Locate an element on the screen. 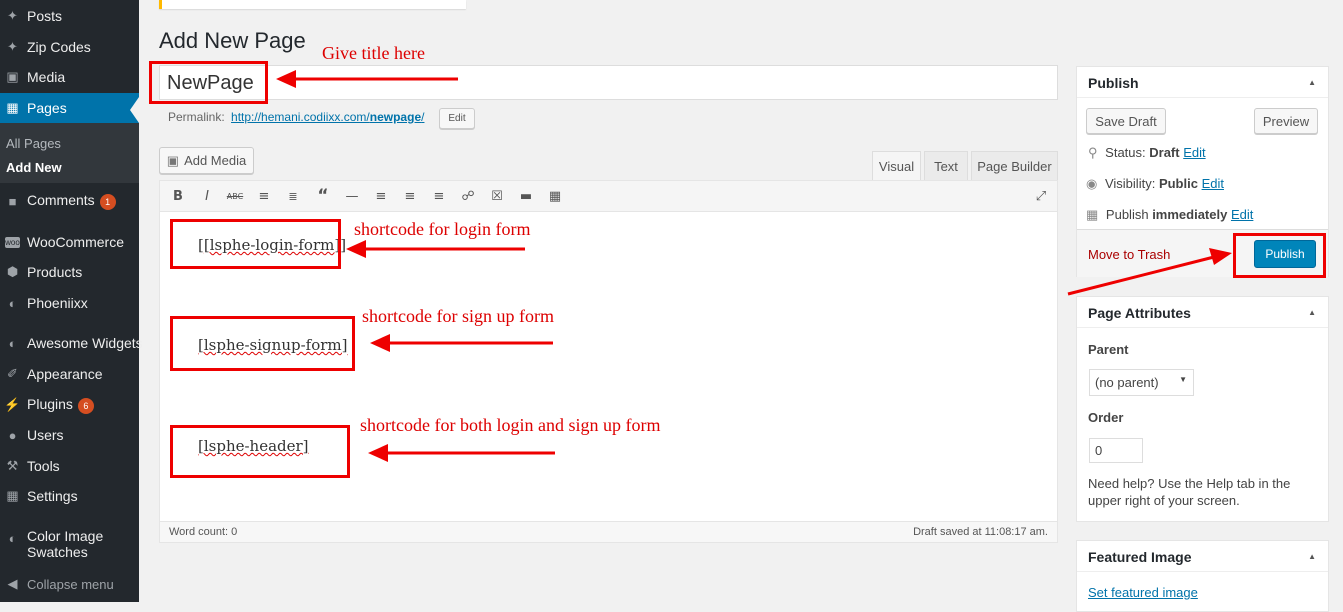  link-icon: ☍ is located at coordinates (468, 196).